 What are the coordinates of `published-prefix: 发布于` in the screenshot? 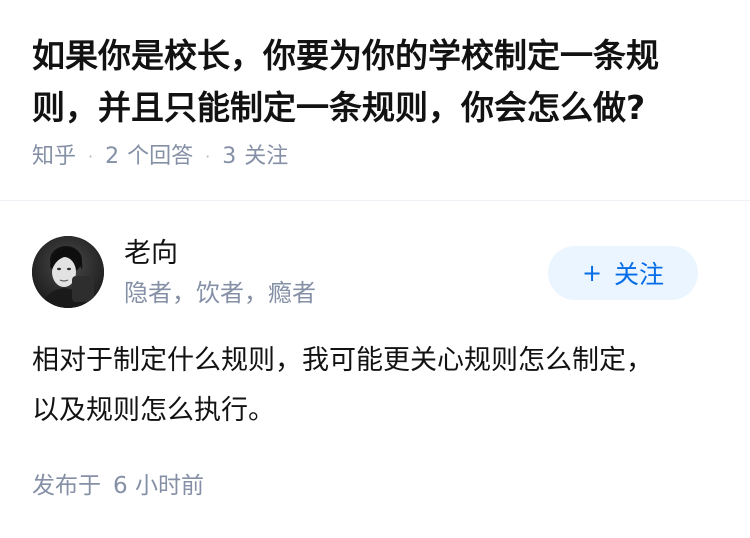 It's located at (66, 486).